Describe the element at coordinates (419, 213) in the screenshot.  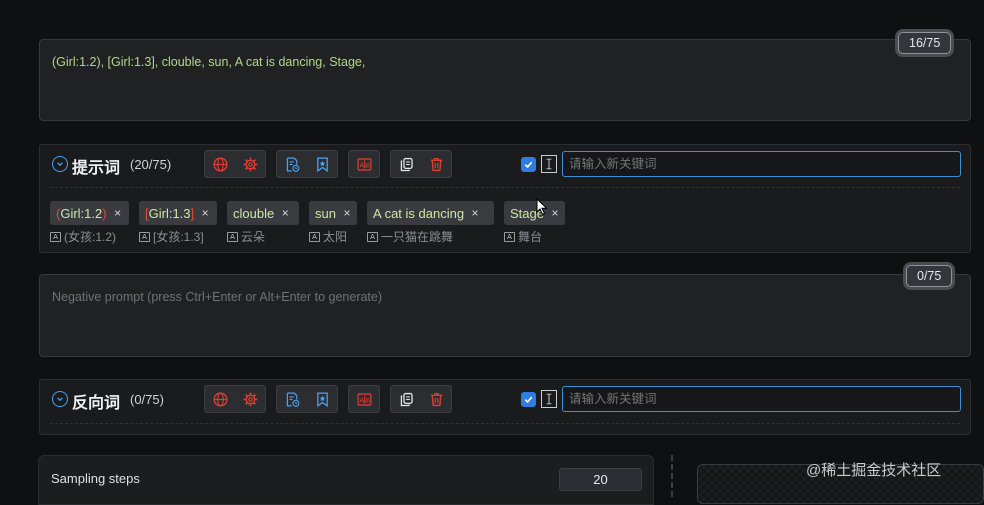
I see `tag-label: A cat is dancing` at that location.